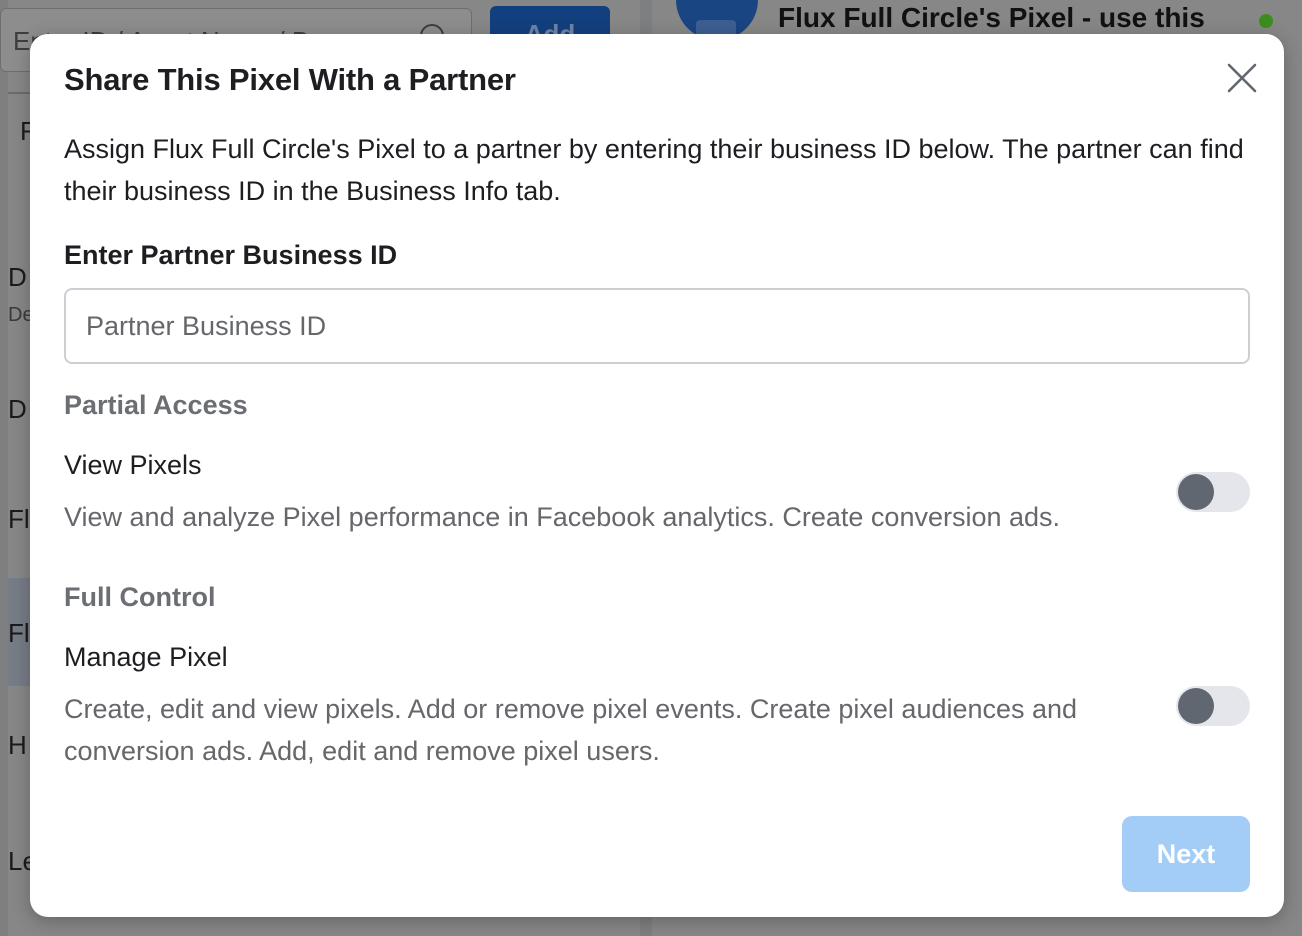  I want to click on manage-pixel-toggle, so click(1213, 706).